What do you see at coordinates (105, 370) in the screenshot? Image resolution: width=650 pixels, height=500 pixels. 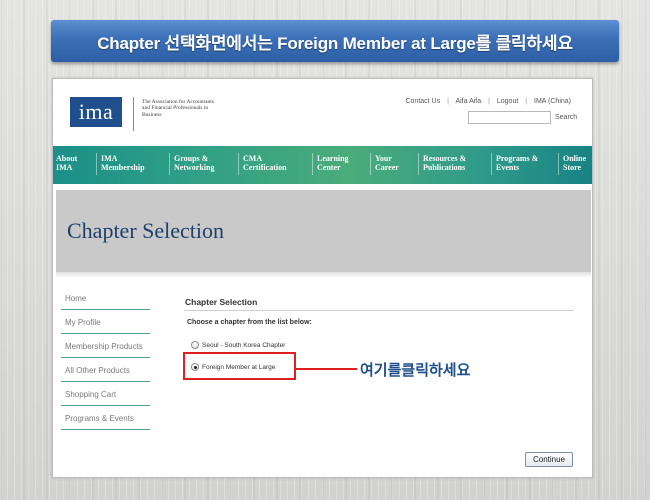 I see `sidebar-item-all-other-products: All Other Products` at bounding box center [105, 370].